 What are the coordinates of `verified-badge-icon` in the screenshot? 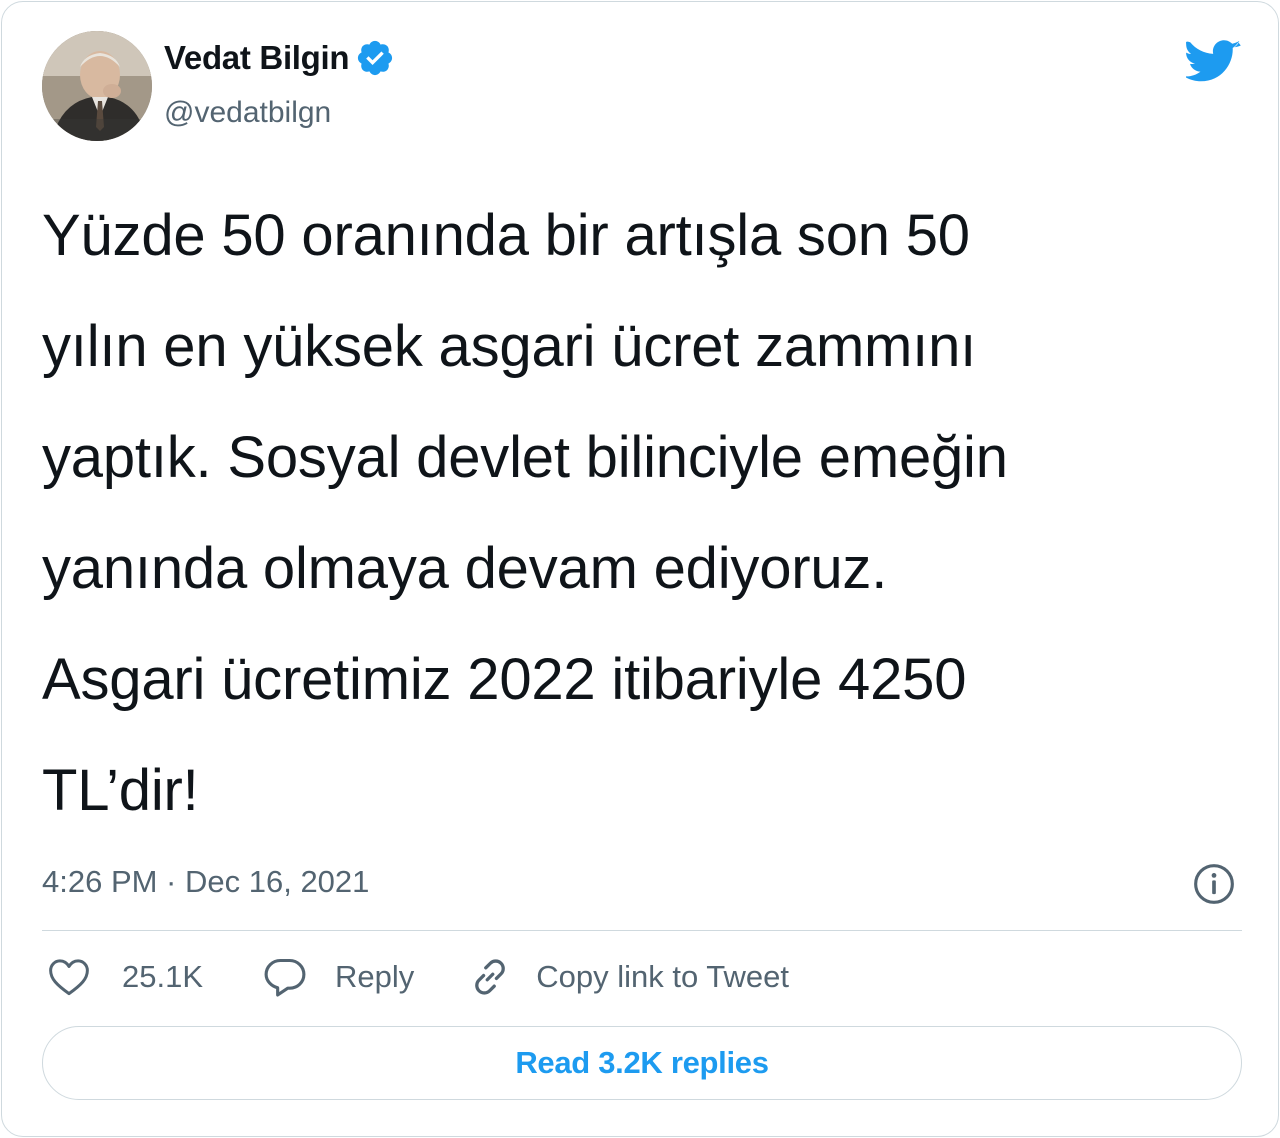 It's located at (375, 58).